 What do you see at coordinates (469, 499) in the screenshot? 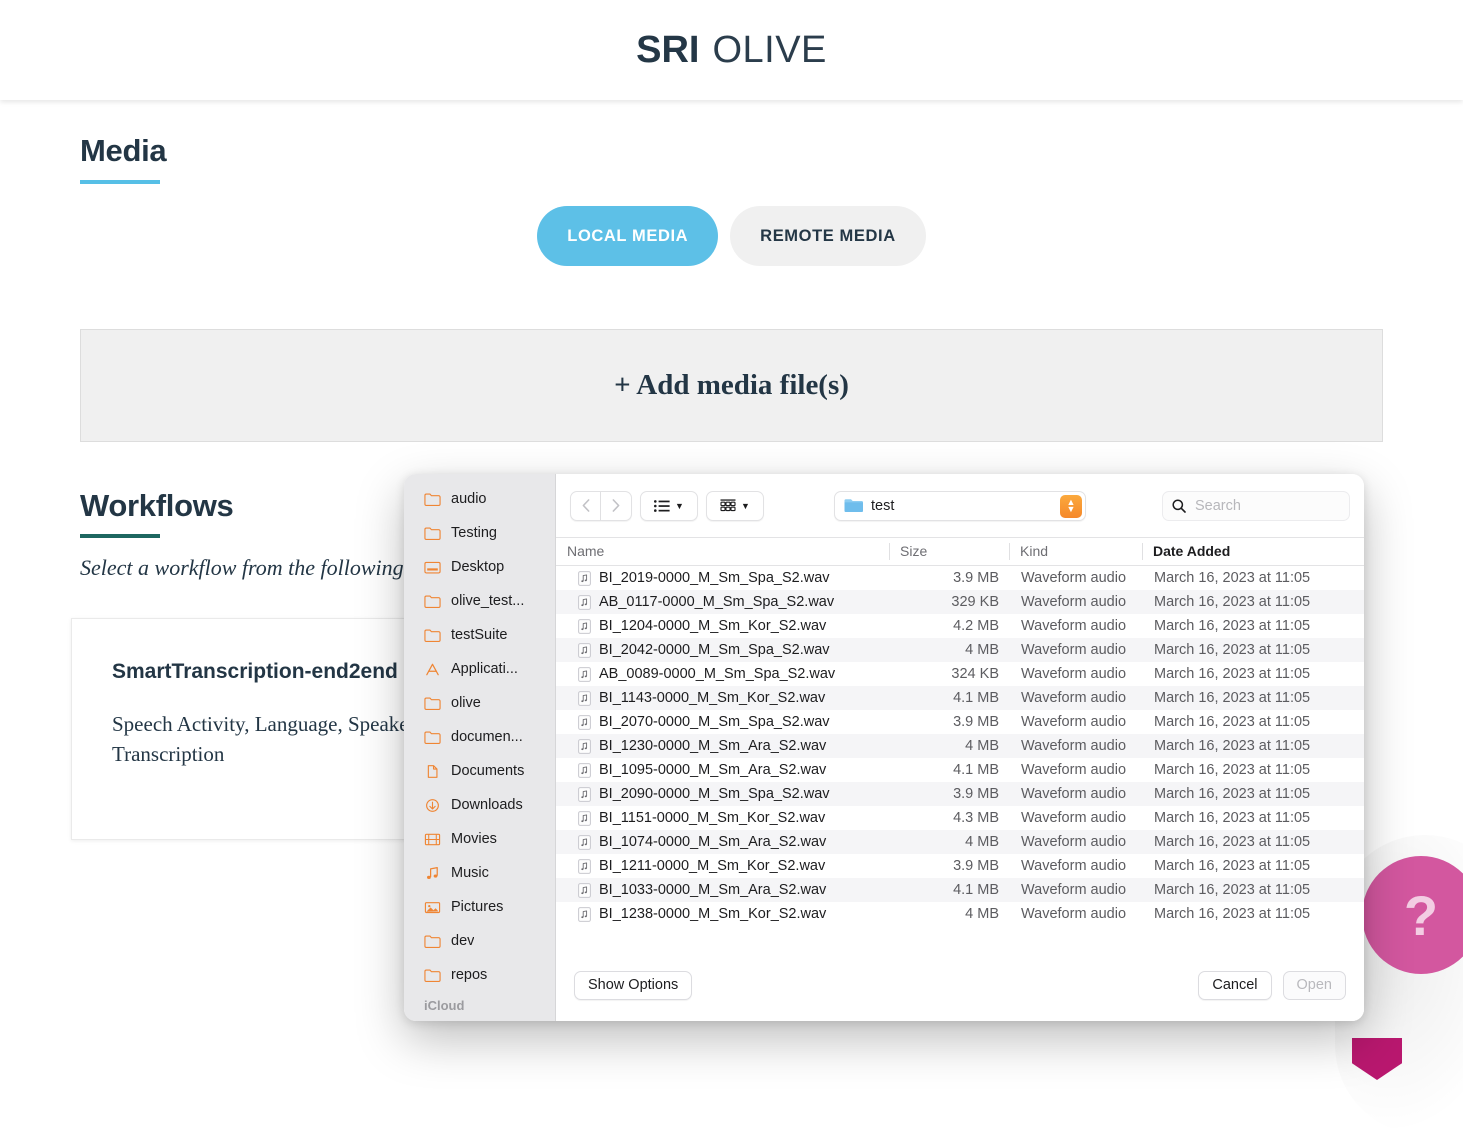
I see `sidebar-item-label: audio` at bounding box center [469, 499].